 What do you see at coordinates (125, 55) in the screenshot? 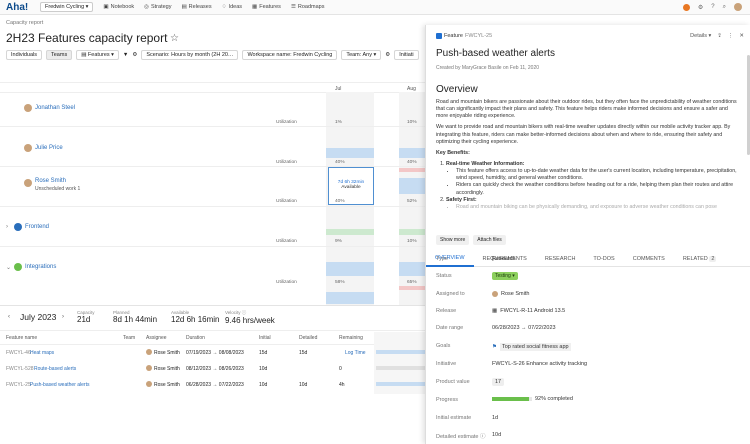
I see `filter-icon: ▼` at bounding box center [125, 55].